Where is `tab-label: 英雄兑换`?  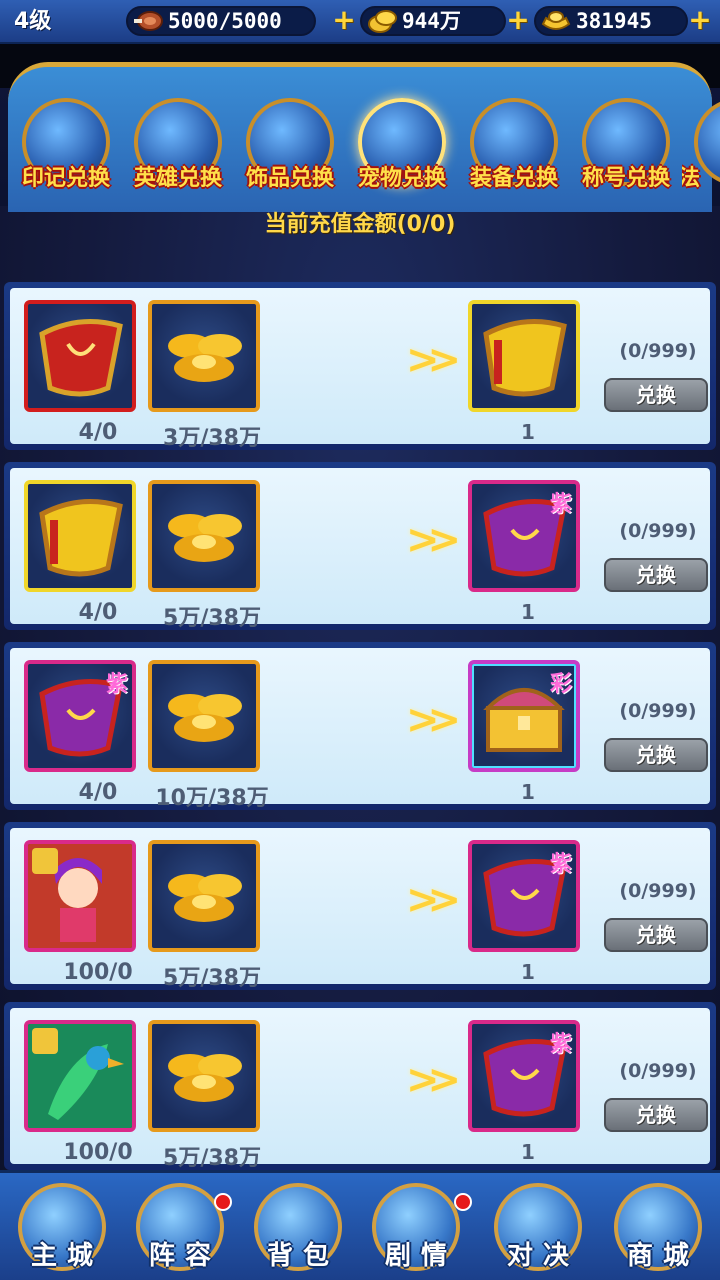 tab-label: 英雄兑换 is located at coordinates (177, 178).